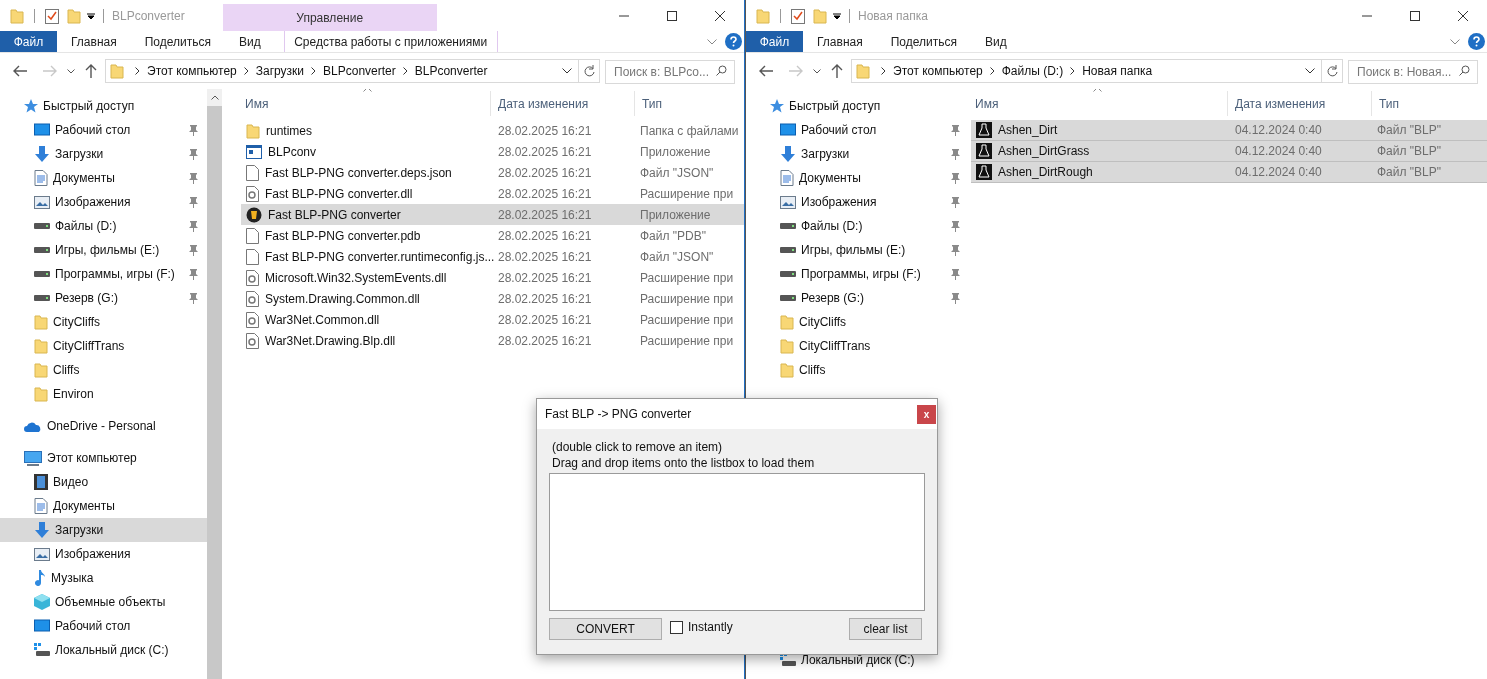 The image size is (1487, 679). Describe the element at coordinates (103, 650) in the screenshot. I see `sidebar-item: Локальный диск (C:)` at that location.